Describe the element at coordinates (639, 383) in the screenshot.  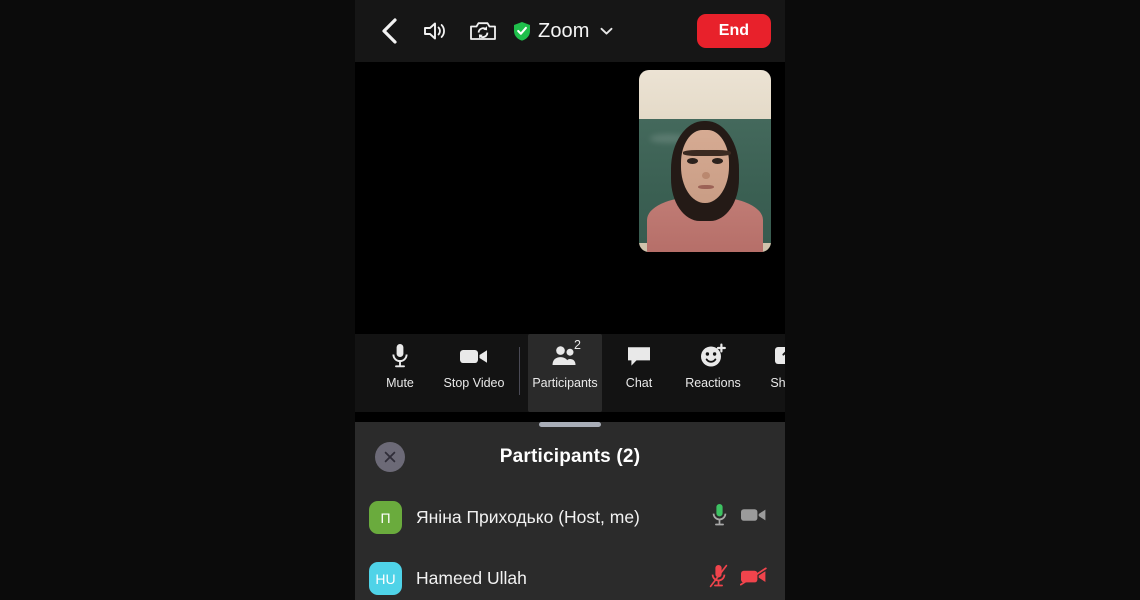
I see `toolbar-label-chat: Chat` at that location.